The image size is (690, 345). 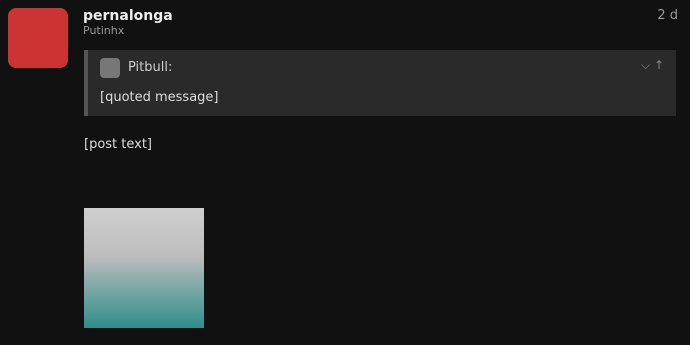 What do you see at coordinates (144, 268) in the screenshot?
I see `post-image` at bounding box center [144, 268].